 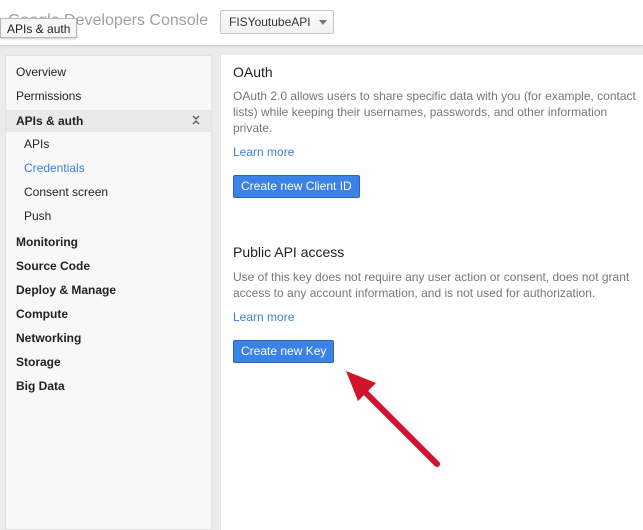 I want to click on sidebar-item-label: Permissions, so click(x=49, y=96).